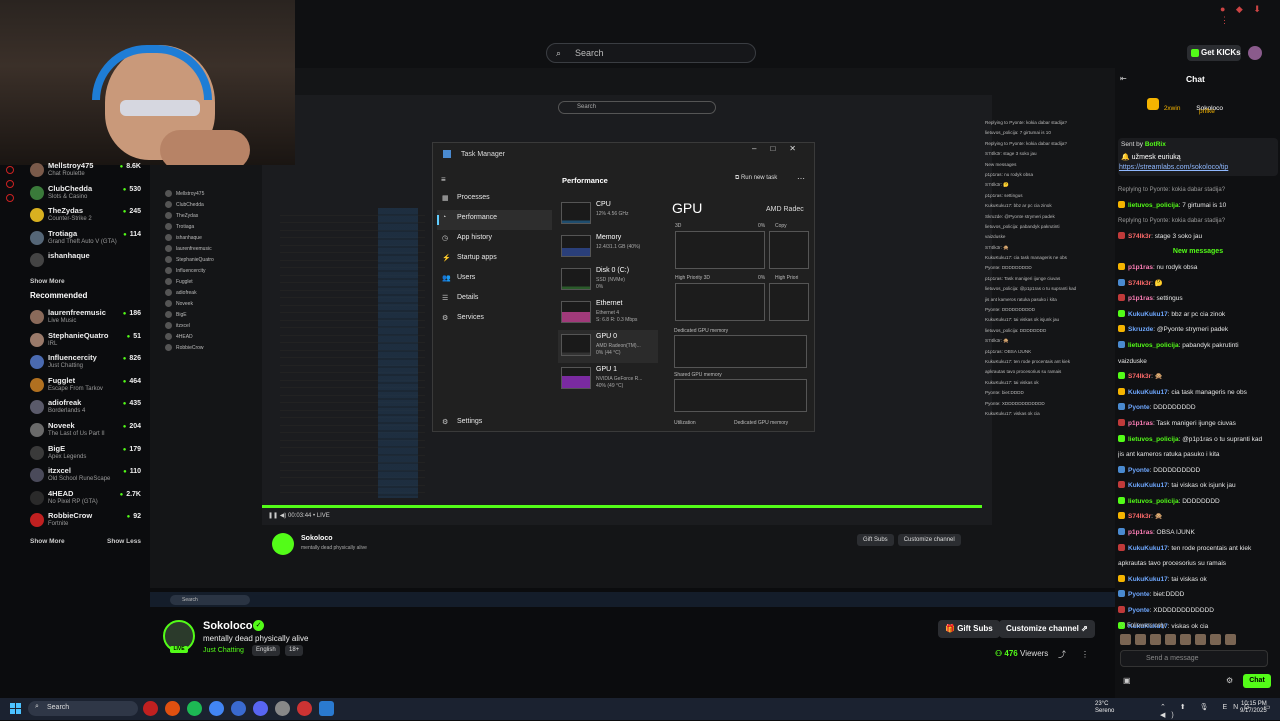 Image resolution: width=1280 pixels, height=721 pixels. I want to click on sidebar-channel: Influencercity Just Chatting 826, so click(84, 363).